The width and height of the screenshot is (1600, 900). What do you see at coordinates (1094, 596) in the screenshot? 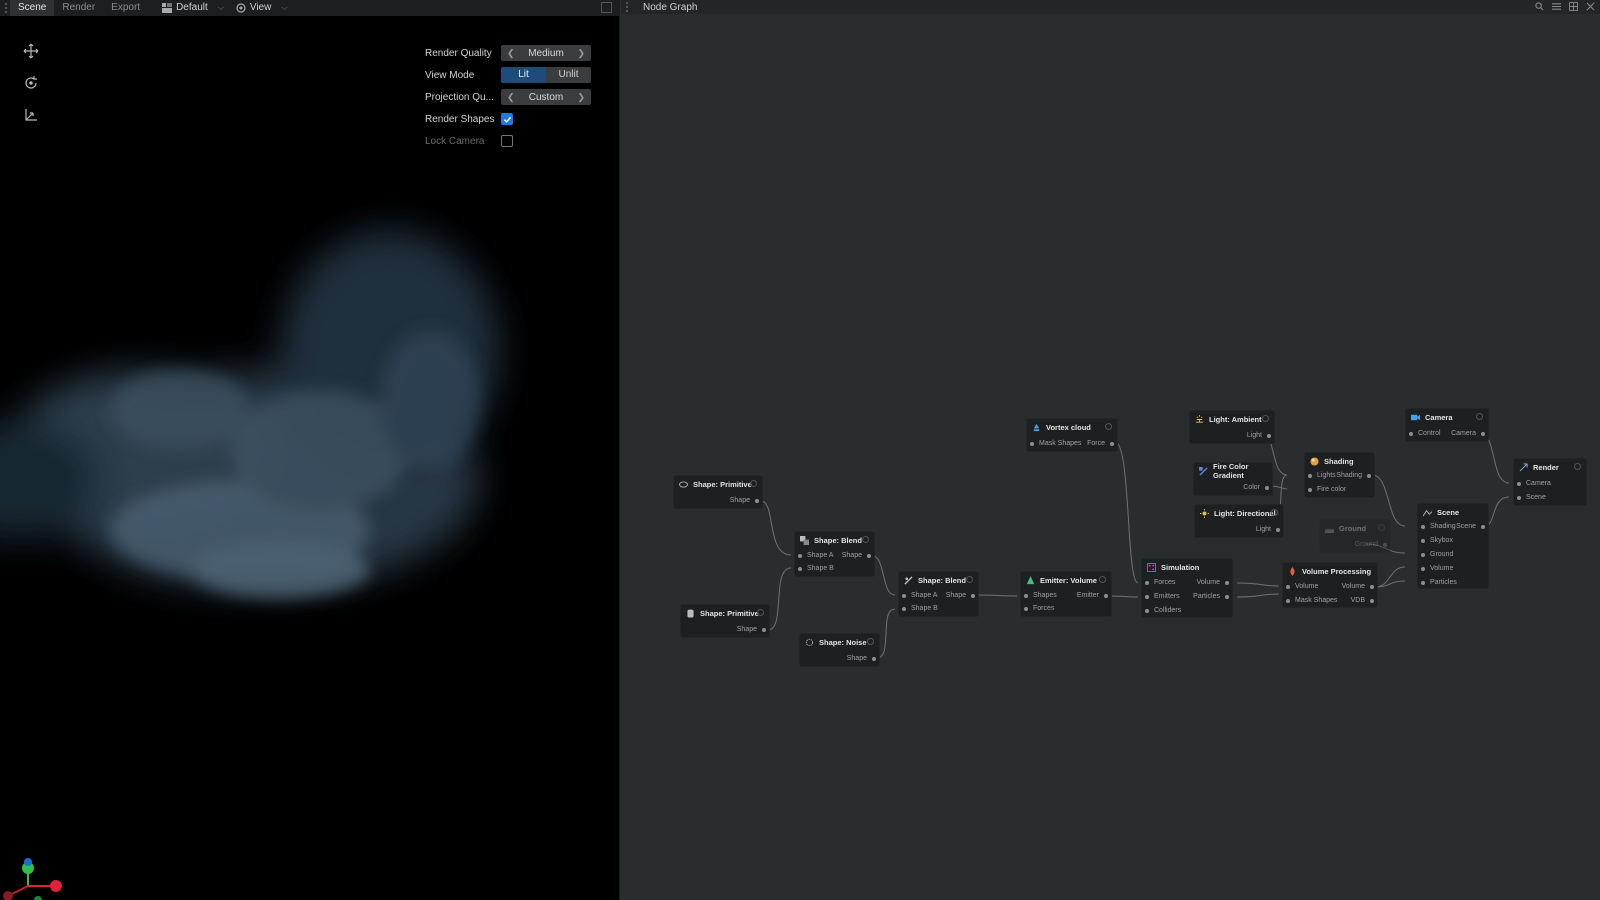
I see `port-out-emitter: Emitter` at bounding box center [1094, 596].